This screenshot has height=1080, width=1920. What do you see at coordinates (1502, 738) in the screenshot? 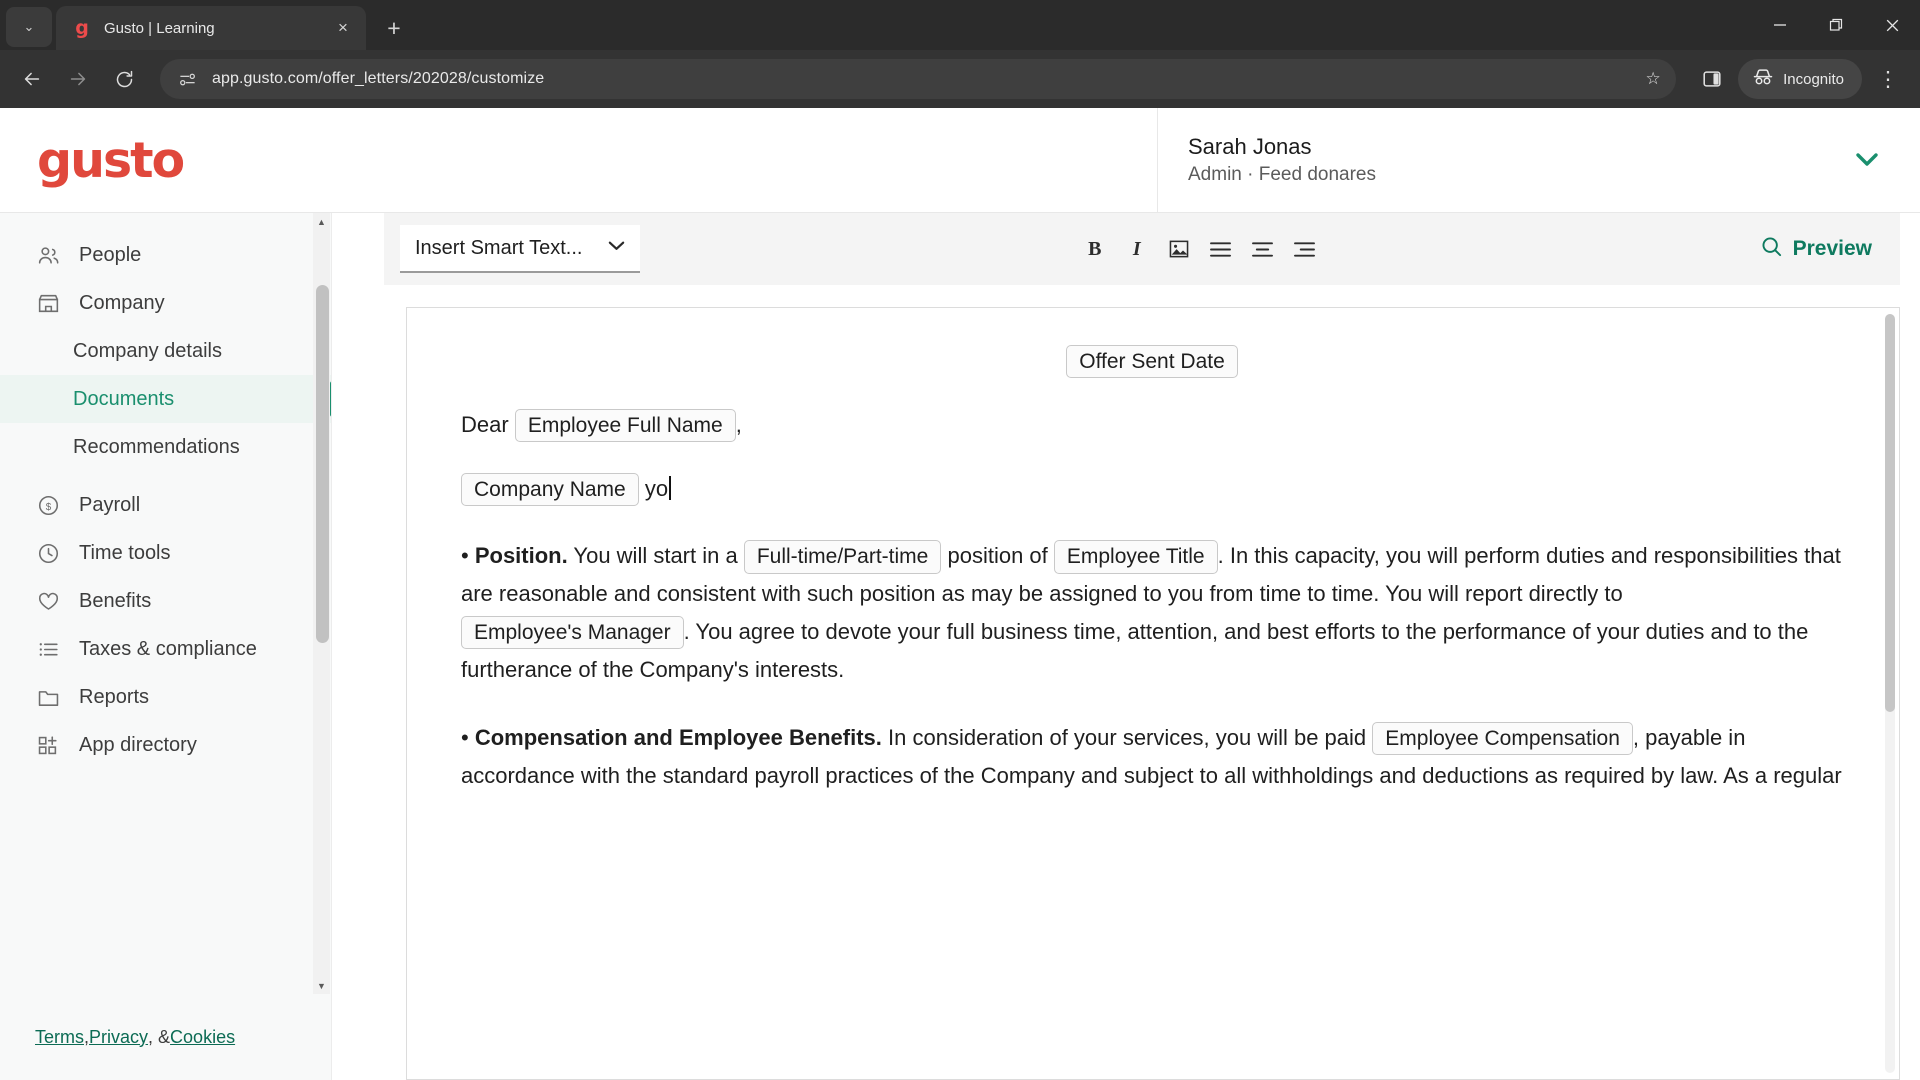
I see `token-employee-compensation: Employee Compensation` at bounding box center [1502, 738].